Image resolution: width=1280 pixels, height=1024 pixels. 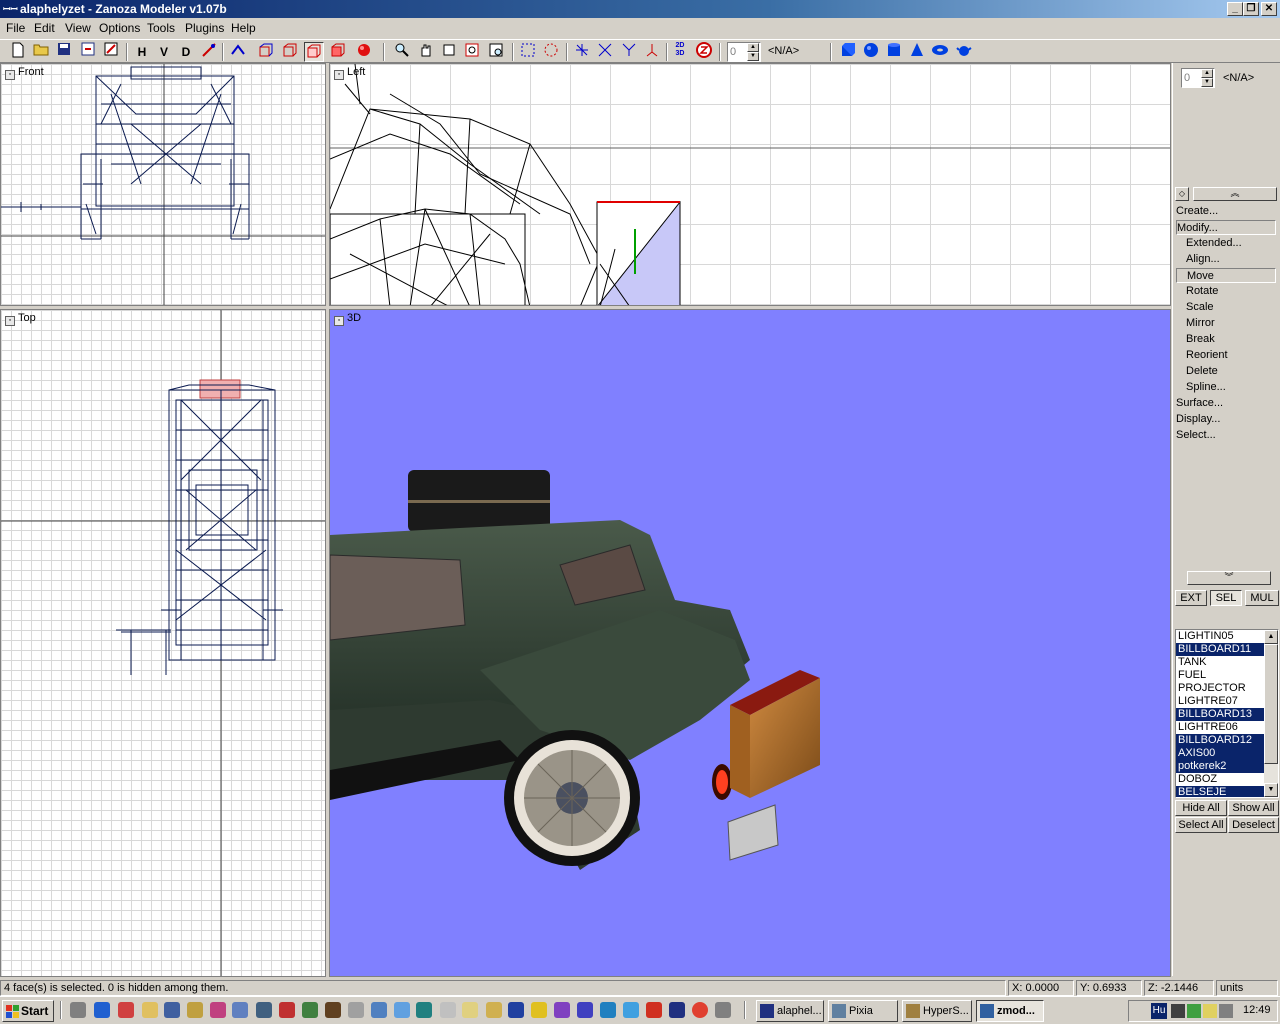 I want to click on list-item: BILLBOARD11, so click(x=1220, y=649).